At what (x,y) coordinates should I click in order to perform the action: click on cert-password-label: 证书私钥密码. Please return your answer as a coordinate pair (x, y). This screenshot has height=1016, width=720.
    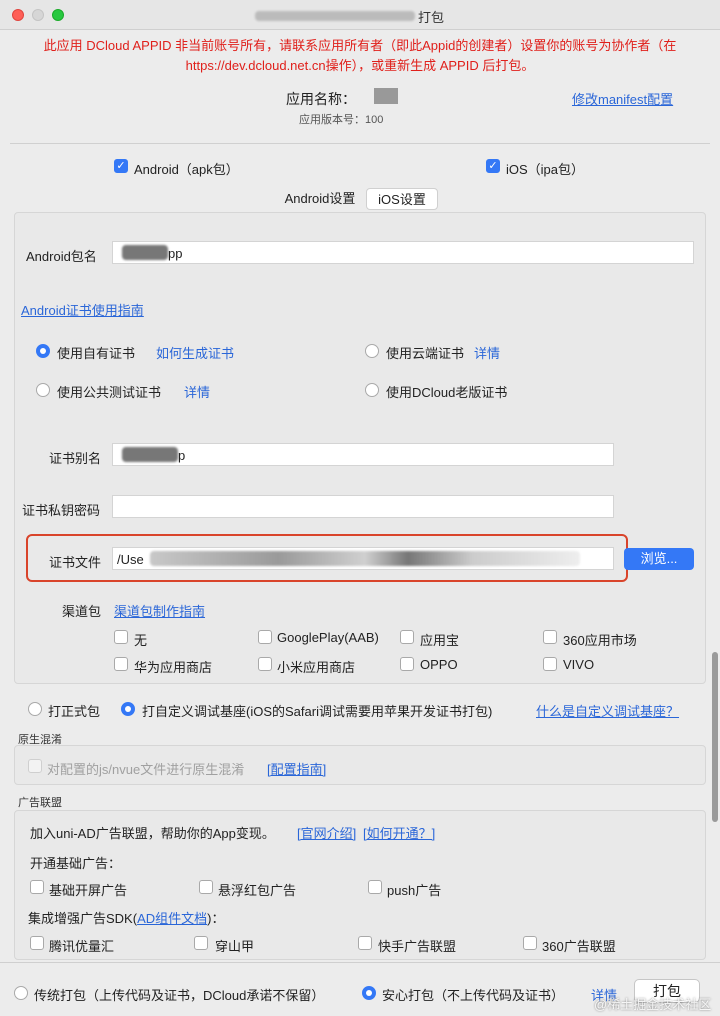
    Looking at the image, I should click on (61, 510).